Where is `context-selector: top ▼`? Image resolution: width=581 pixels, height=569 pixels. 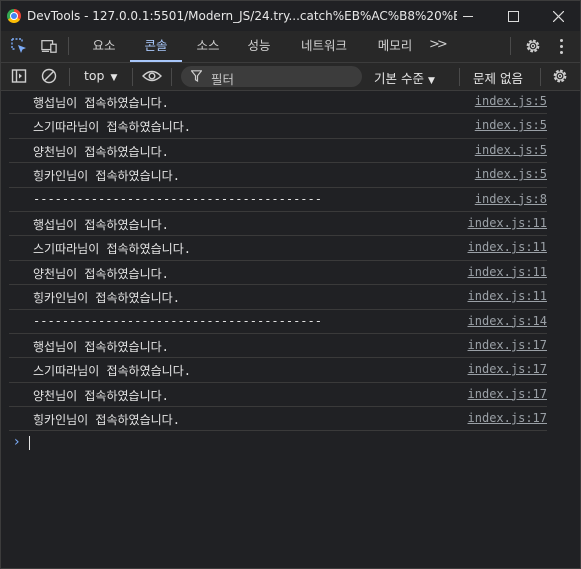
context-selector: top ▼ is located at coordinates (100, 75).